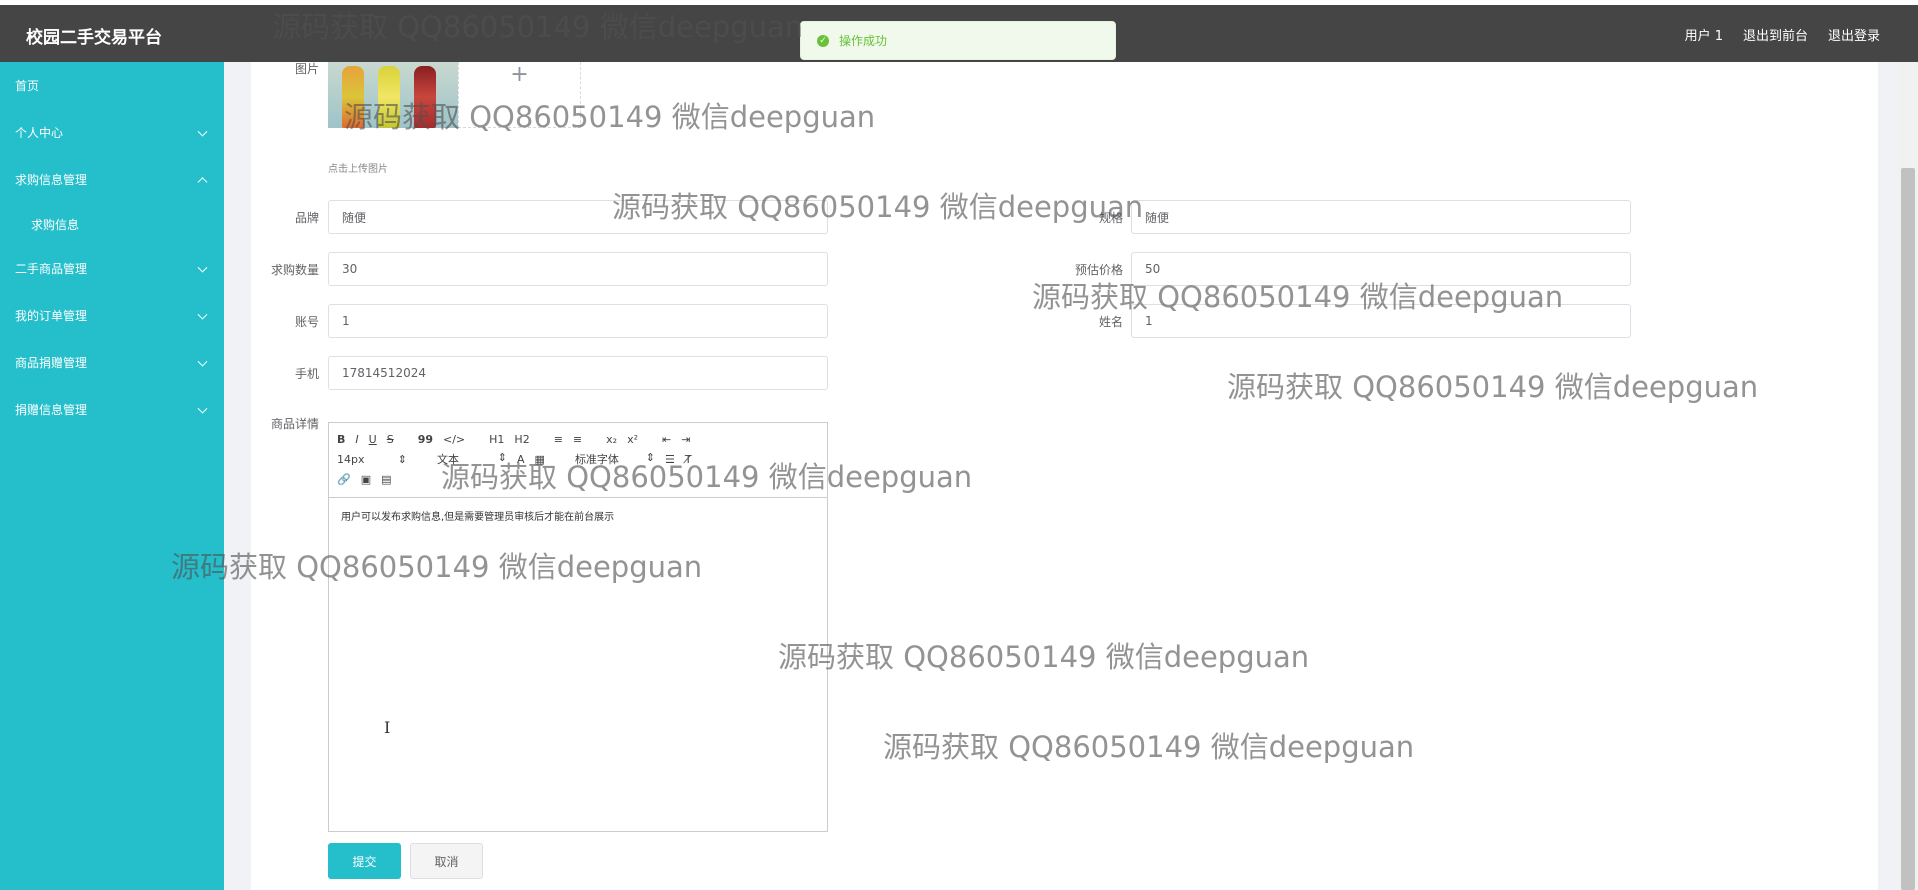 This screenshot has height=890, width=1918. Describe the element at coordinates (863, 41) in the screenshot. I see `toast-message: 操作成功` at that location.